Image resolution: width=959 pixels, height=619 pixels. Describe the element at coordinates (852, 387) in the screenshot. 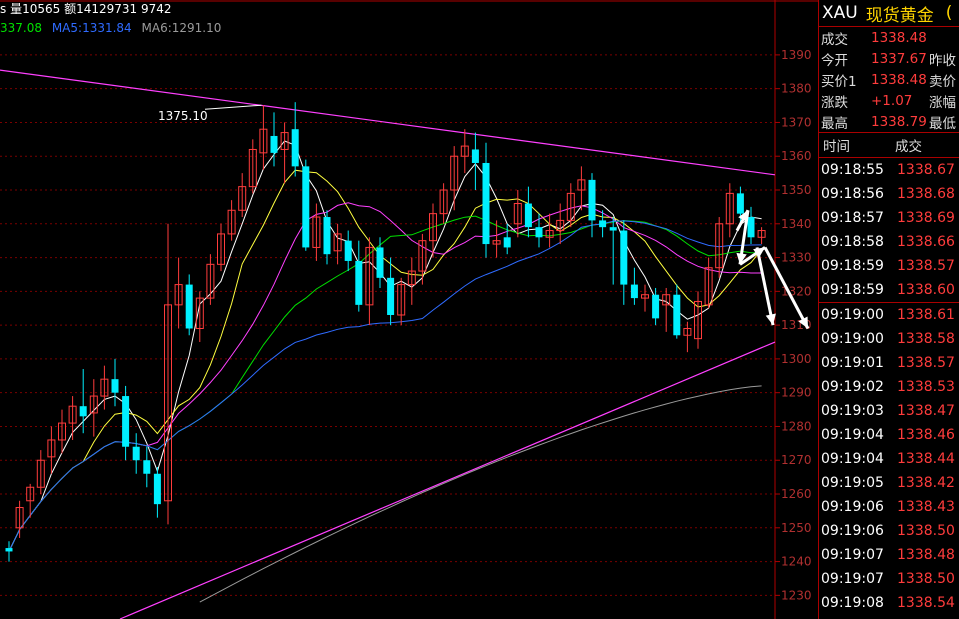

I see `tick-time: 09:19:02` at that location.